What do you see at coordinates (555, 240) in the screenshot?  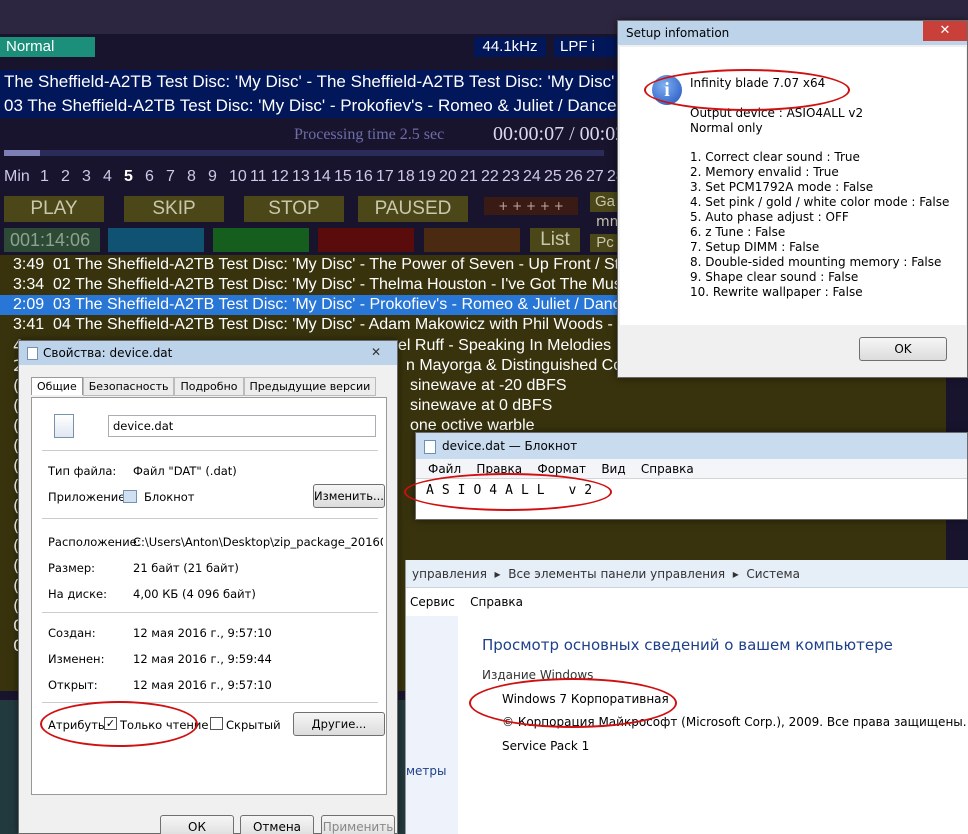 I see `list-button: List` at bounding box center [555, 240].